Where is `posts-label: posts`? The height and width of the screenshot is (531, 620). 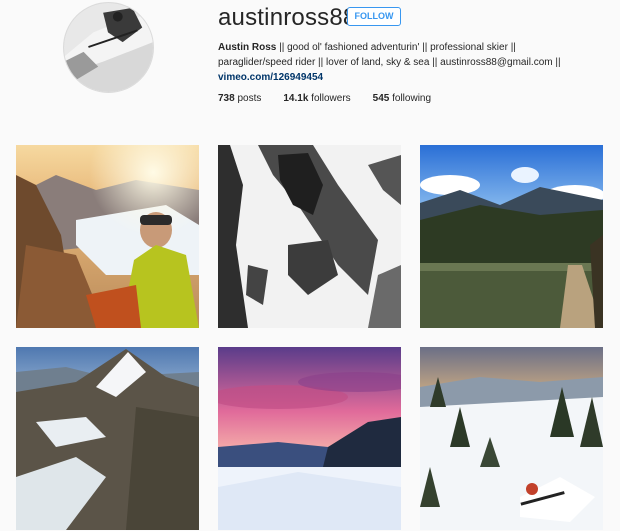
posts-label: posts is located at coordinates (248, 98).